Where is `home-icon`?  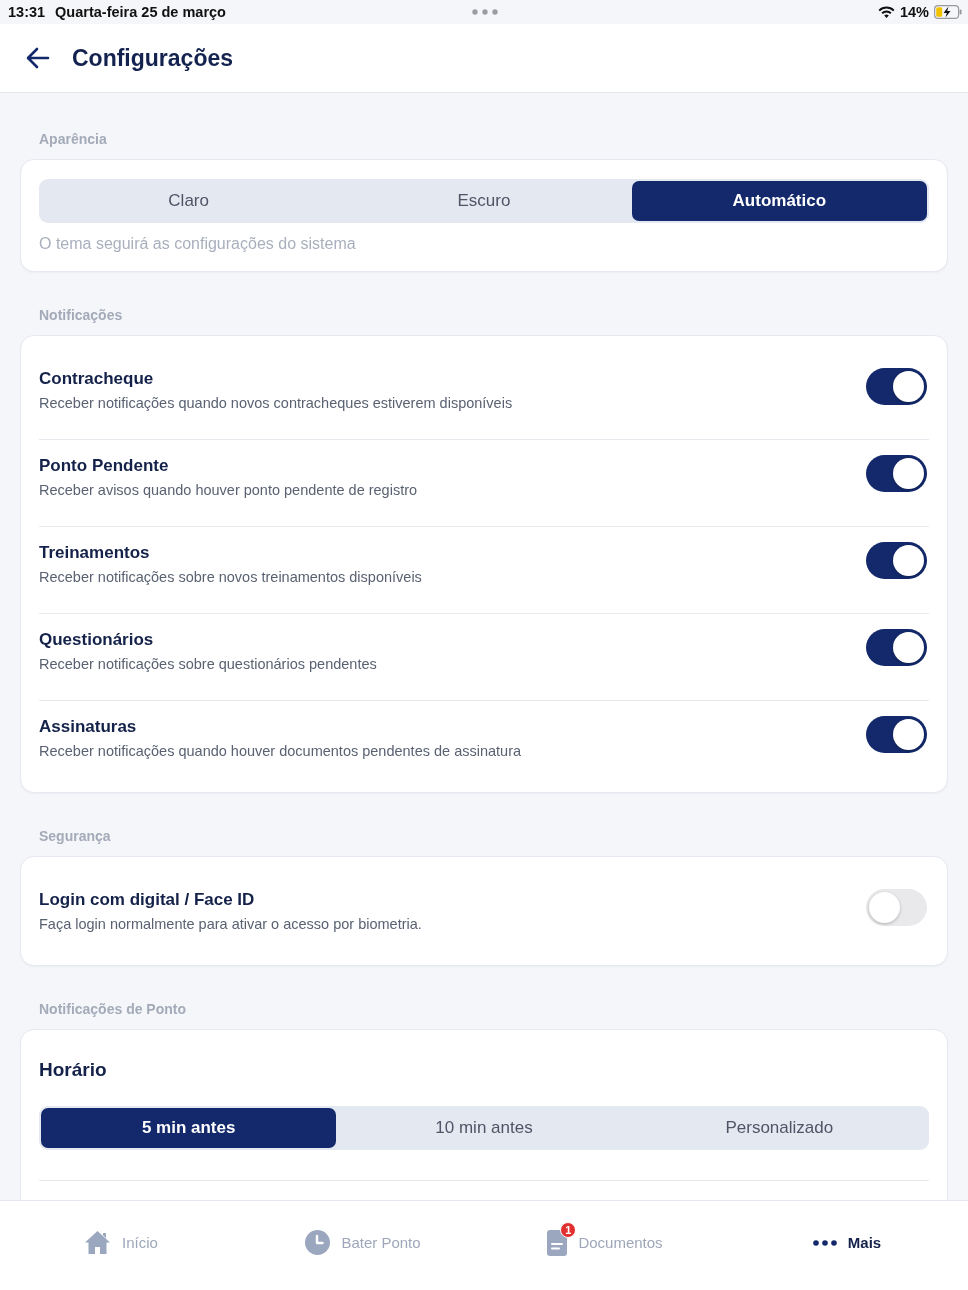
home-icon is located at coordinates (98, 1242).